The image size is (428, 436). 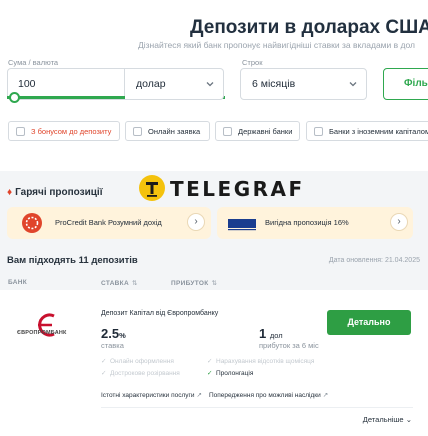 I want to click on term-select: 6 місяців, so click(x=303, y=84).